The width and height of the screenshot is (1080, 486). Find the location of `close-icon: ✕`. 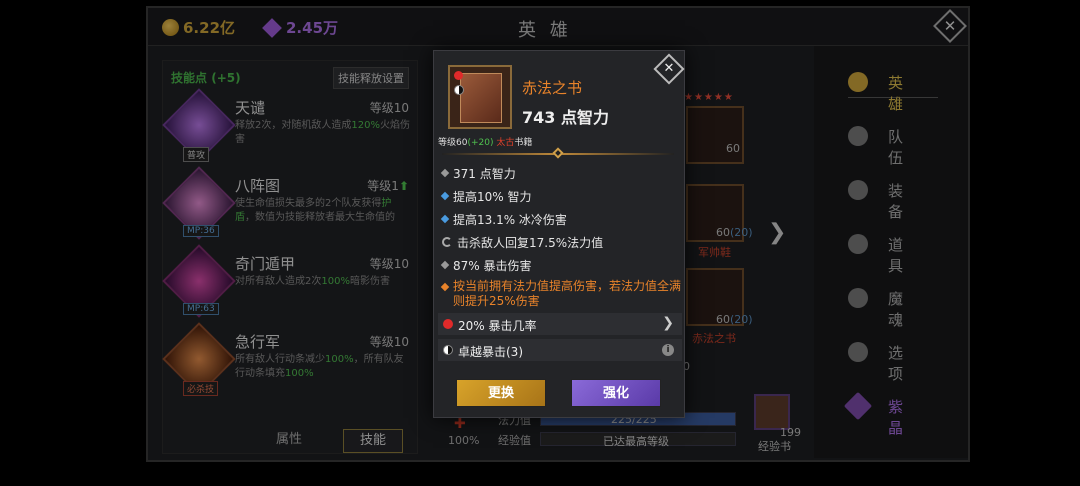

close-icon: ✕ is located at coordinates (669, 68).